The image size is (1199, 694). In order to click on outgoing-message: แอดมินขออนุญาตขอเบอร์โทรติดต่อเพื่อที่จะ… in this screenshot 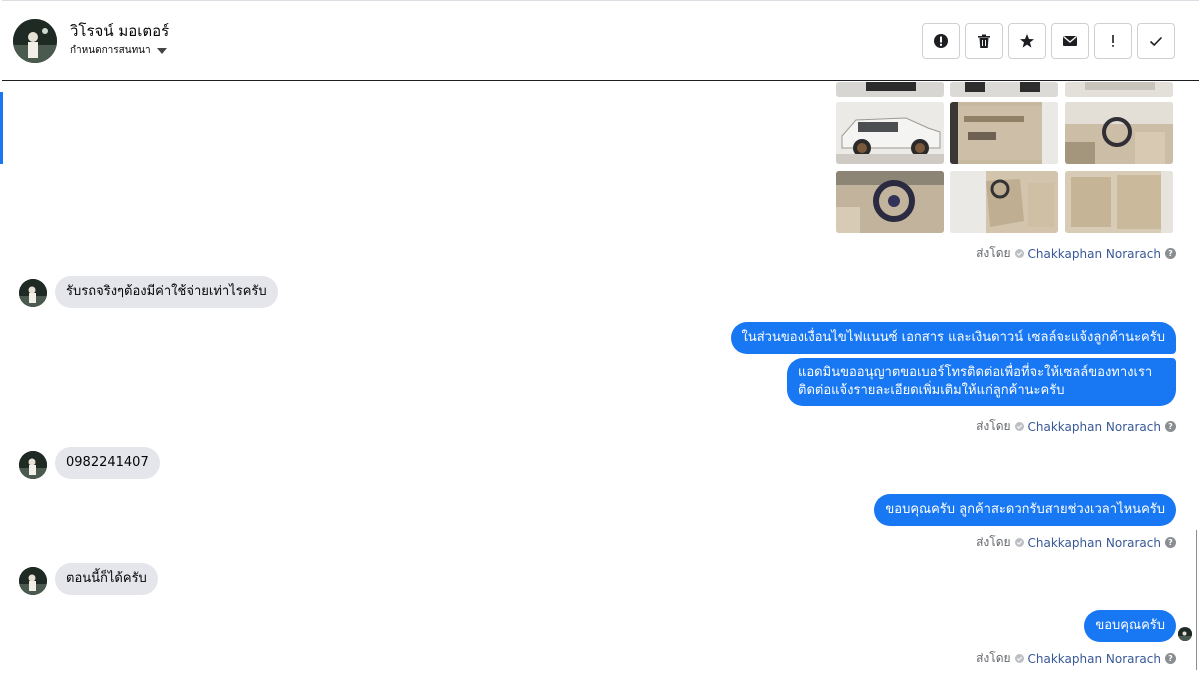, I will do `click(981, 382)`.